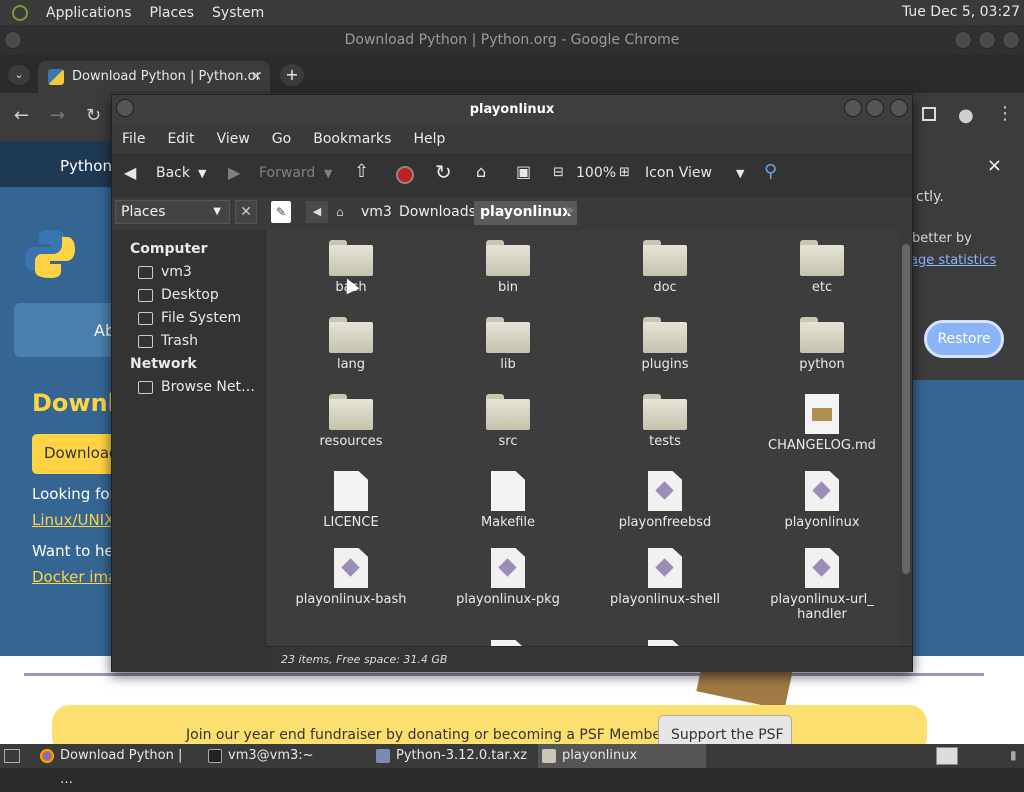 The width and height of the screenshot is (1024, 792). What do you see at coordinates (173, 173) in the screenshot?
I see `back-button: Back` at bounding box center [173, 173].